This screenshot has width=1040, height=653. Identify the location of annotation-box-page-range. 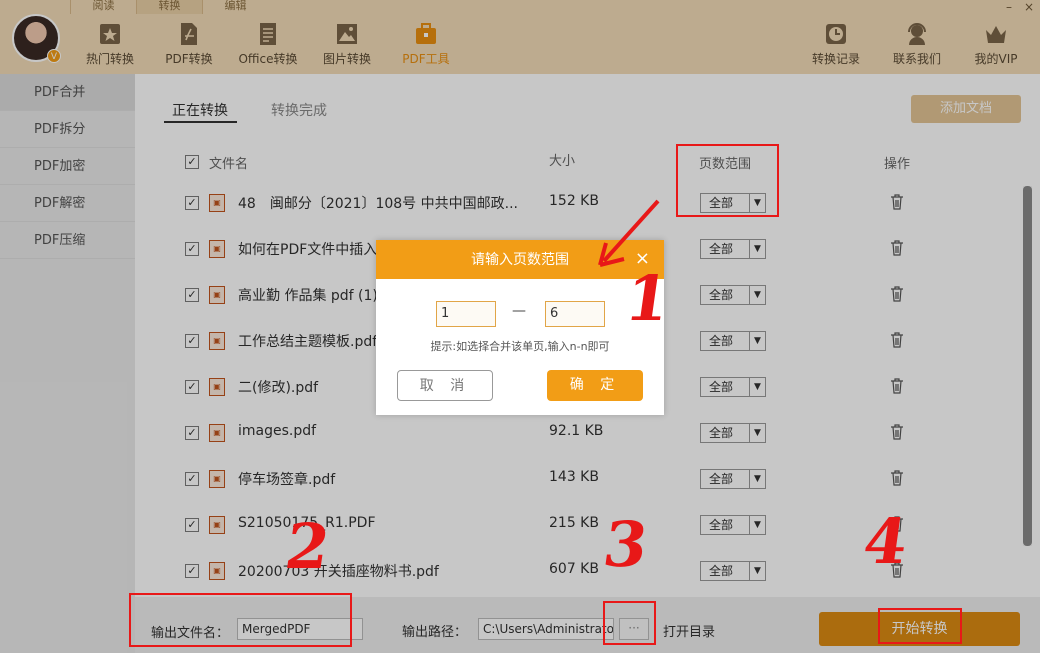
(727, 180).